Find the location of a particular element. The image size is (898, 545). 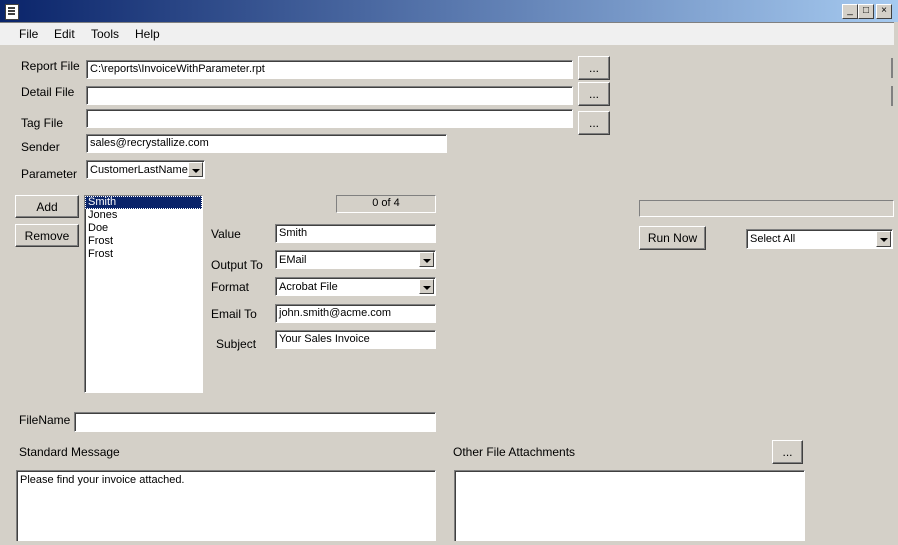

close-icon: × is located at coordinates (884, 10).